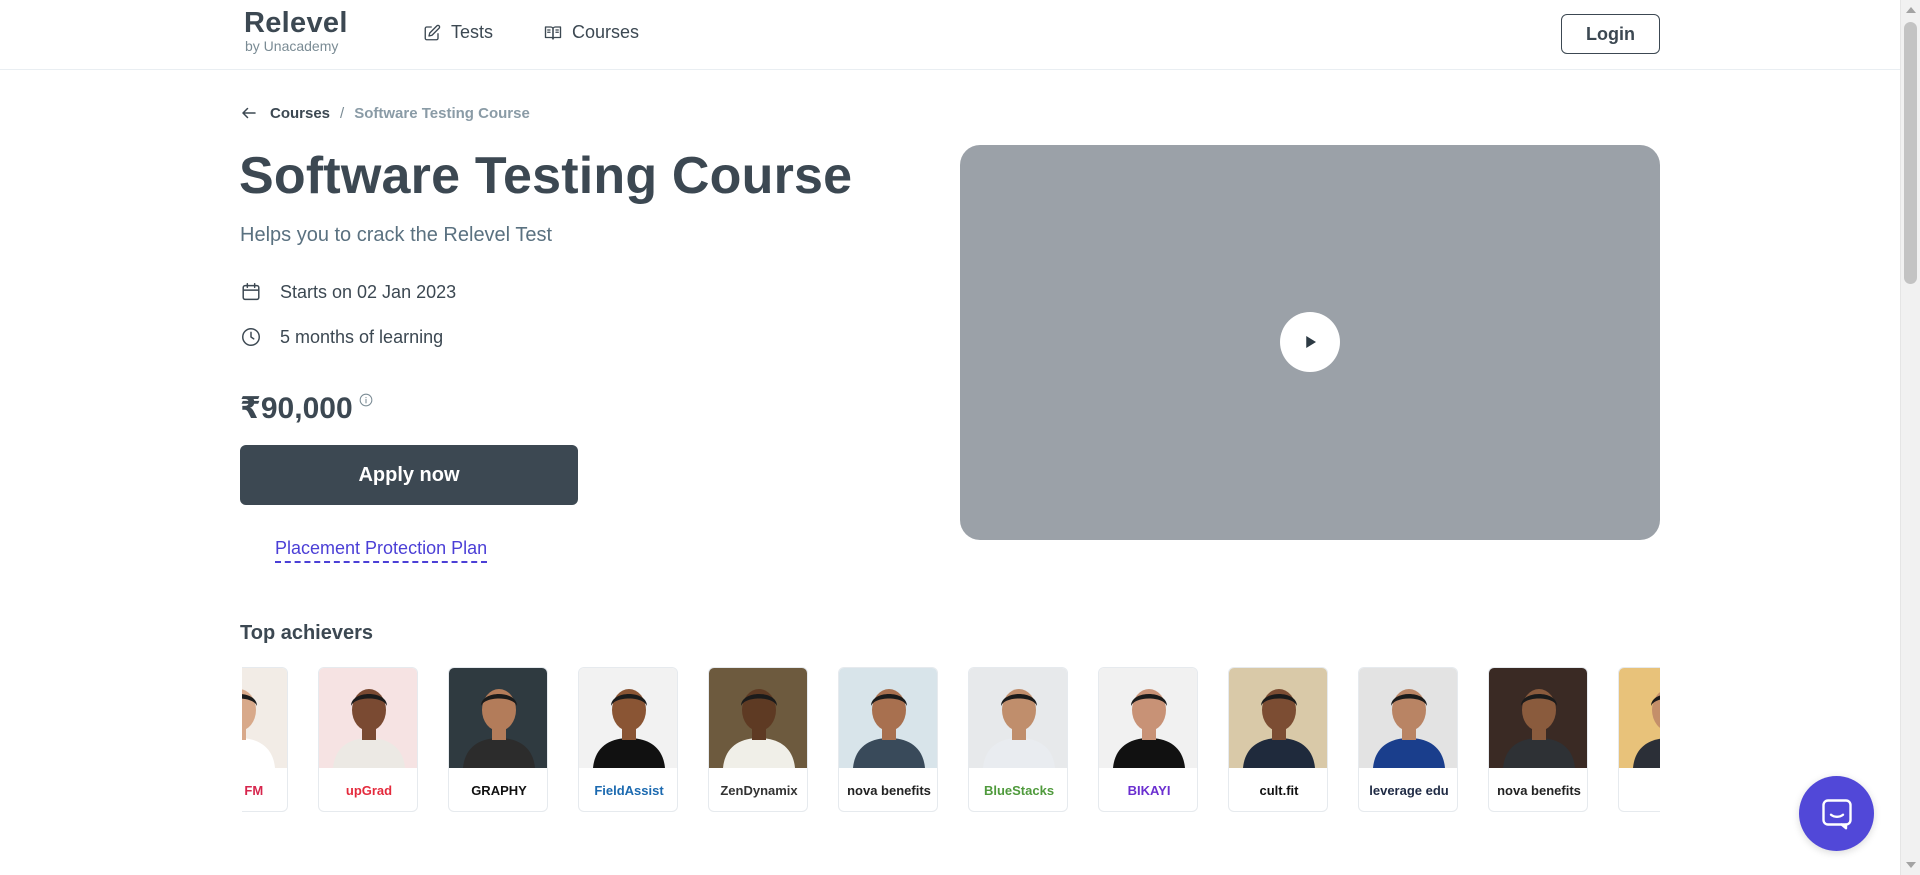 Image resolution: width=1920 pixels, height=875 pixels. I want to click on clock-icon, so click(251, 337).